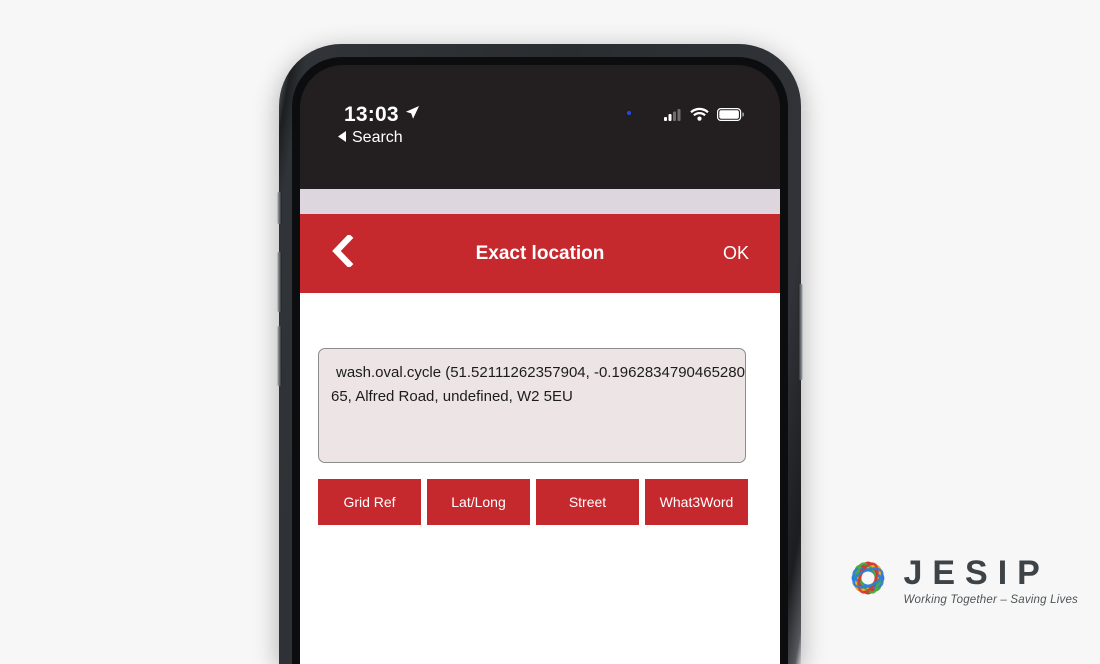 The height and width of the screenshot is (664, 1100). What do you see at coordinates (342, 138) in the screenshot?
I see `back-triangle-icon` at bounding box center [342, 138].